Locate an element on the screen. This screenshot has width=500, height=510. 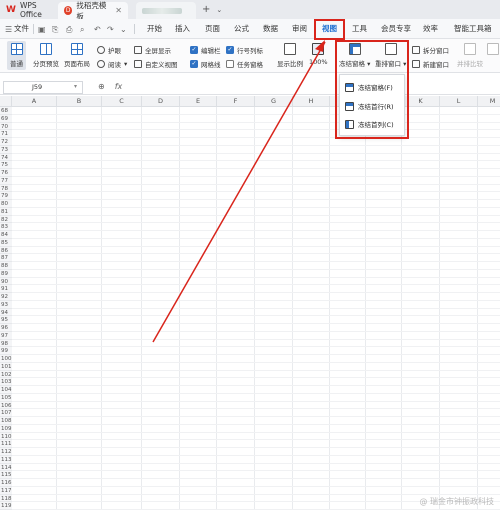
row-header-68: 68 is located at coordinates (6, 111).